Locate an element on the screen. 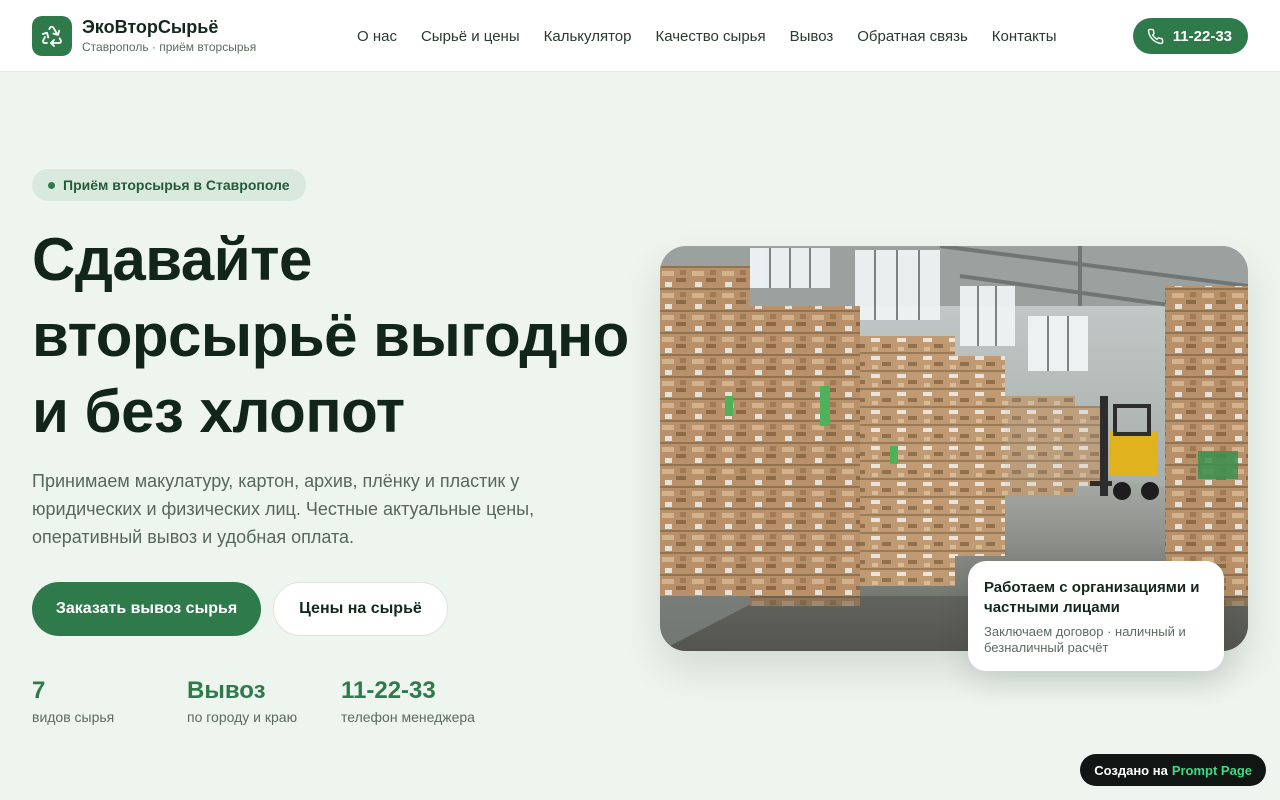 This screenshot has width=1280, height=800. stat-value: 7 is located at coordinates (39, 690).